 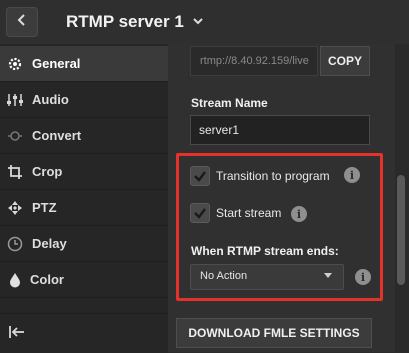 I want to click on sidebar-item-general: General, so click(x=84, y=64).